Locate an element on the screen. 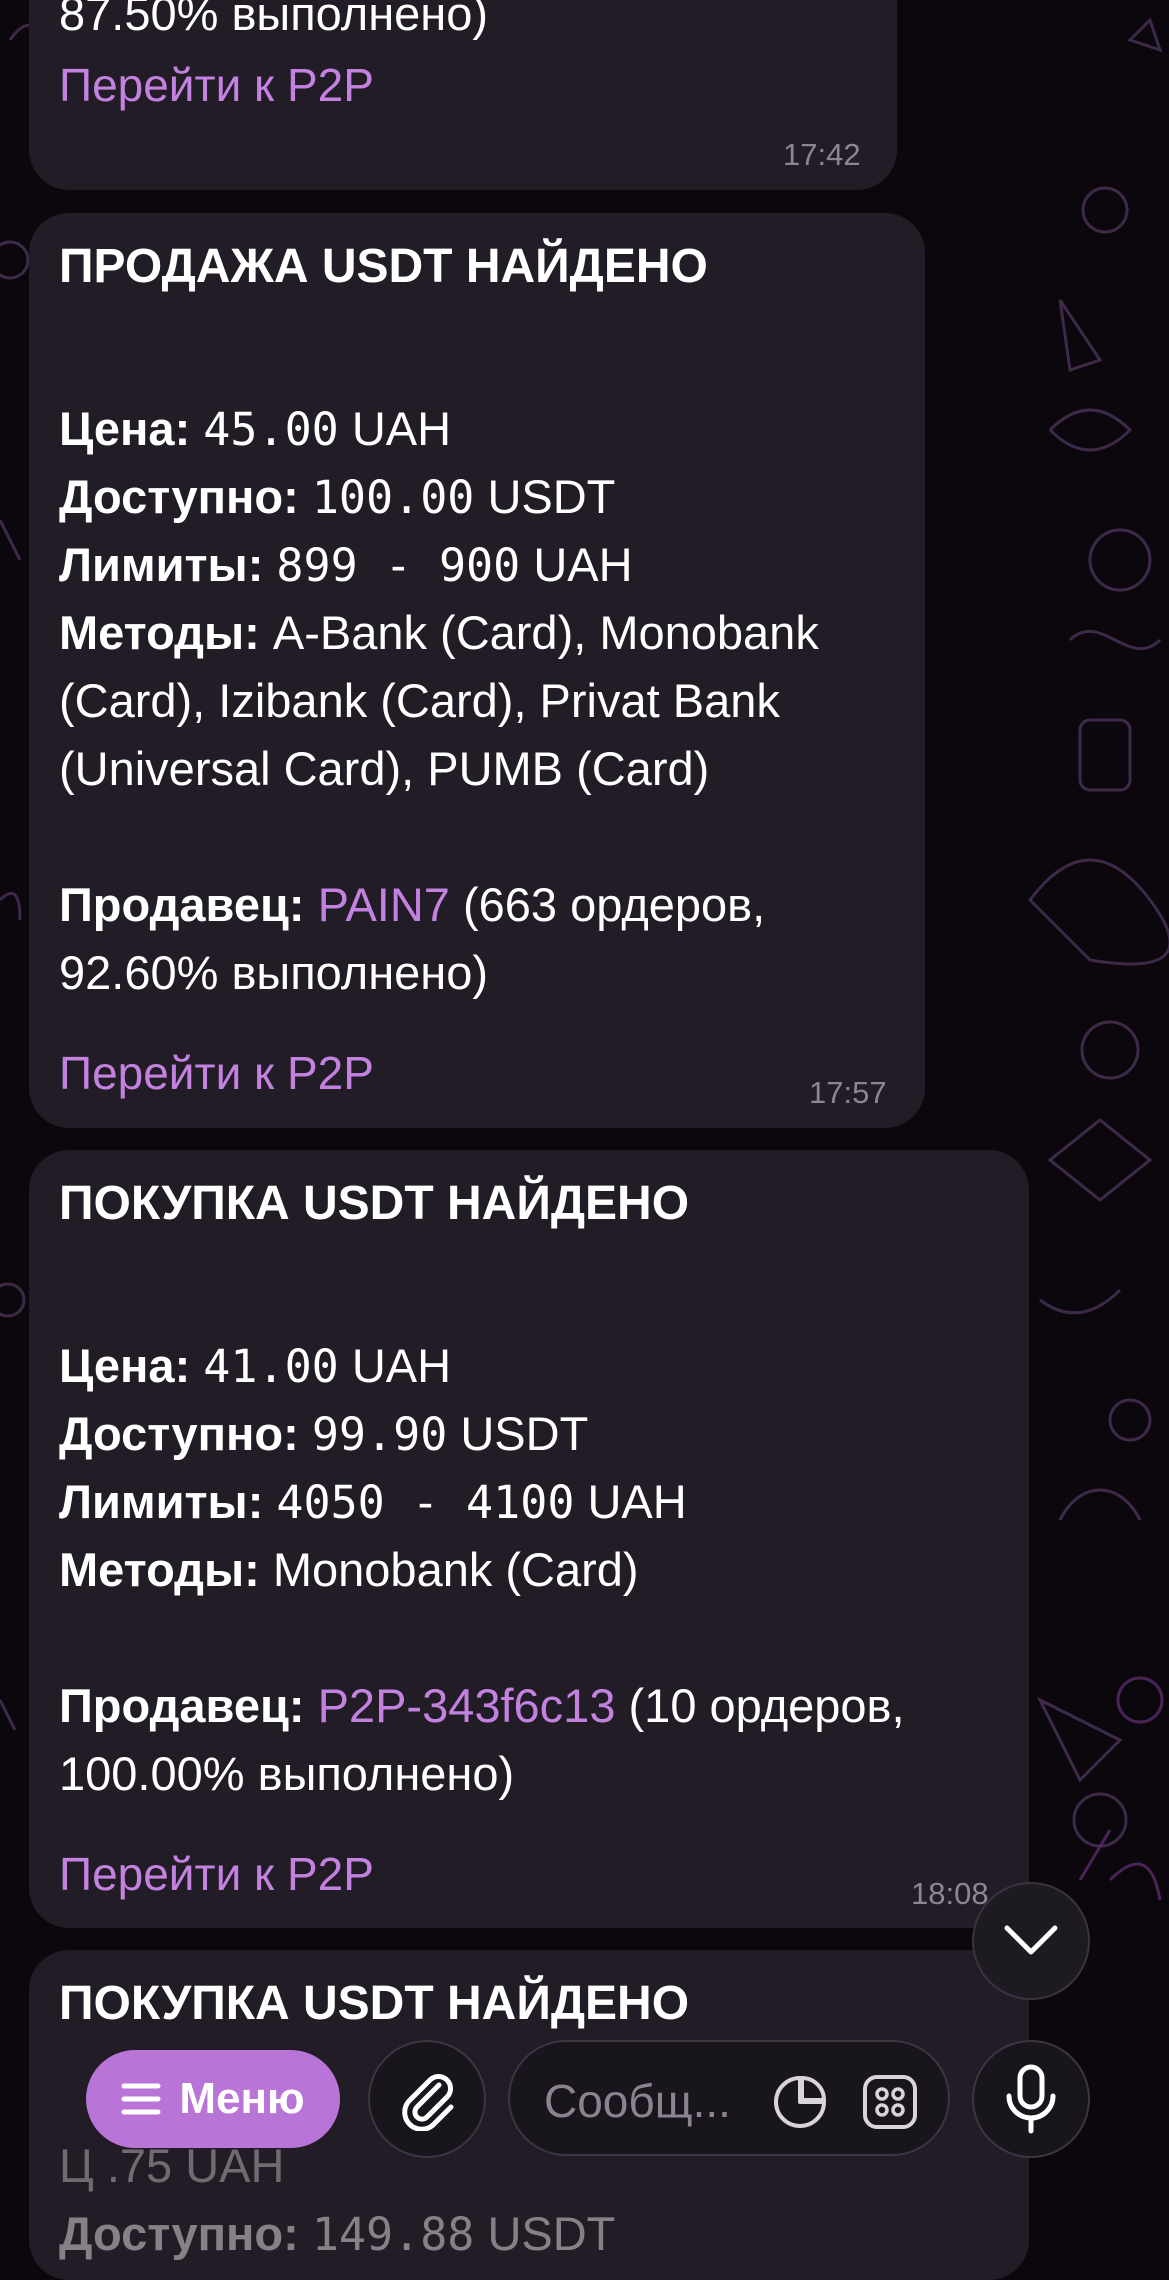 This screenshot has width=1169, height=2280. available-value: 99.90 is located at coordinates (379, 1434).